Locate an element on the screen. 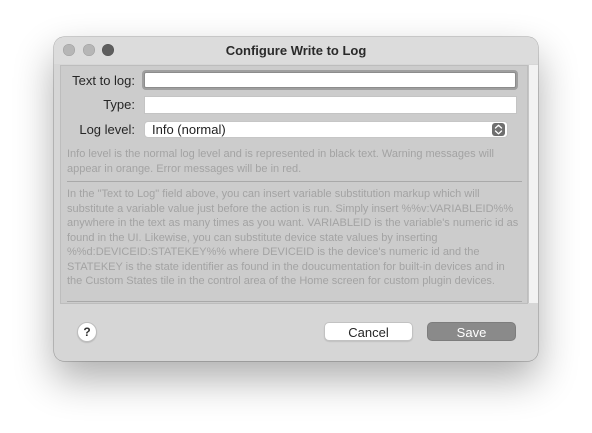 Image resolution: width=592 pixels, height=433 pixels. type-label: Type: is located at coordinates (119, 104).